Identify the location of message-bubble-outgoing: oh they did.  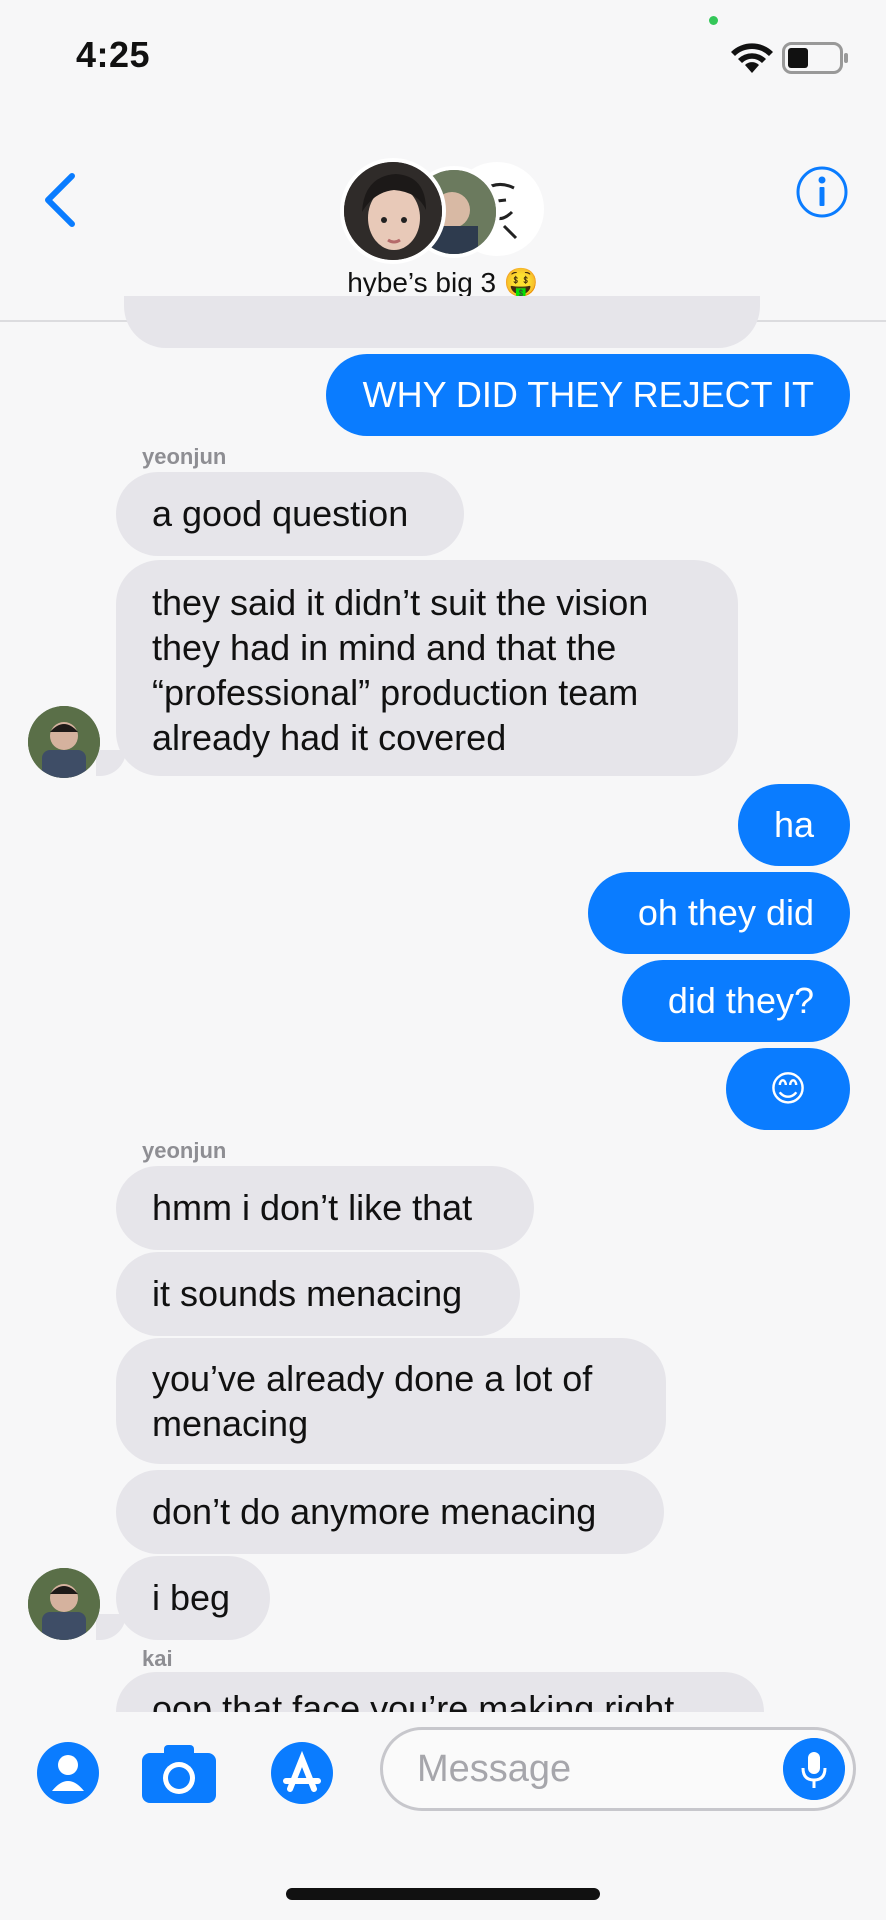
(719, 913).